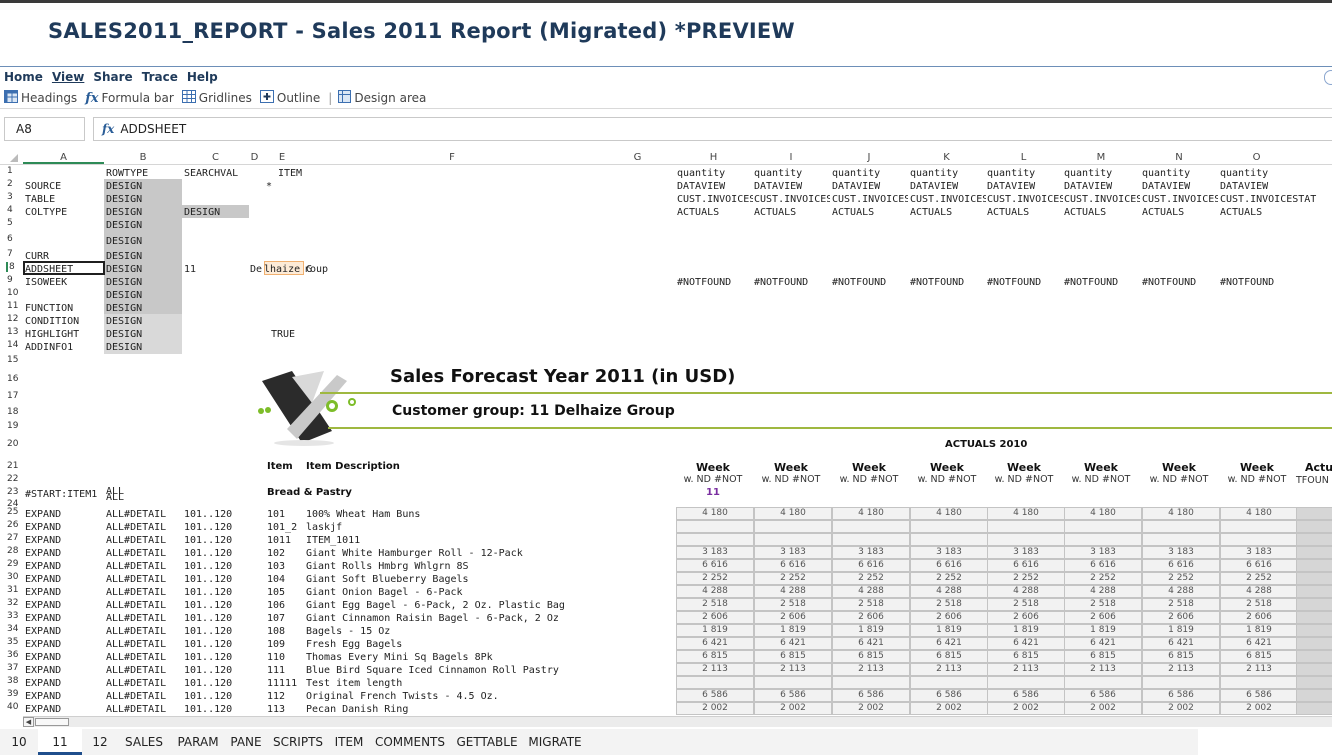  What do you see at coordinates (871, 643) in the screenshot?
I see `value-cell-35-2: 6 421` at bounding box center [871, 643].